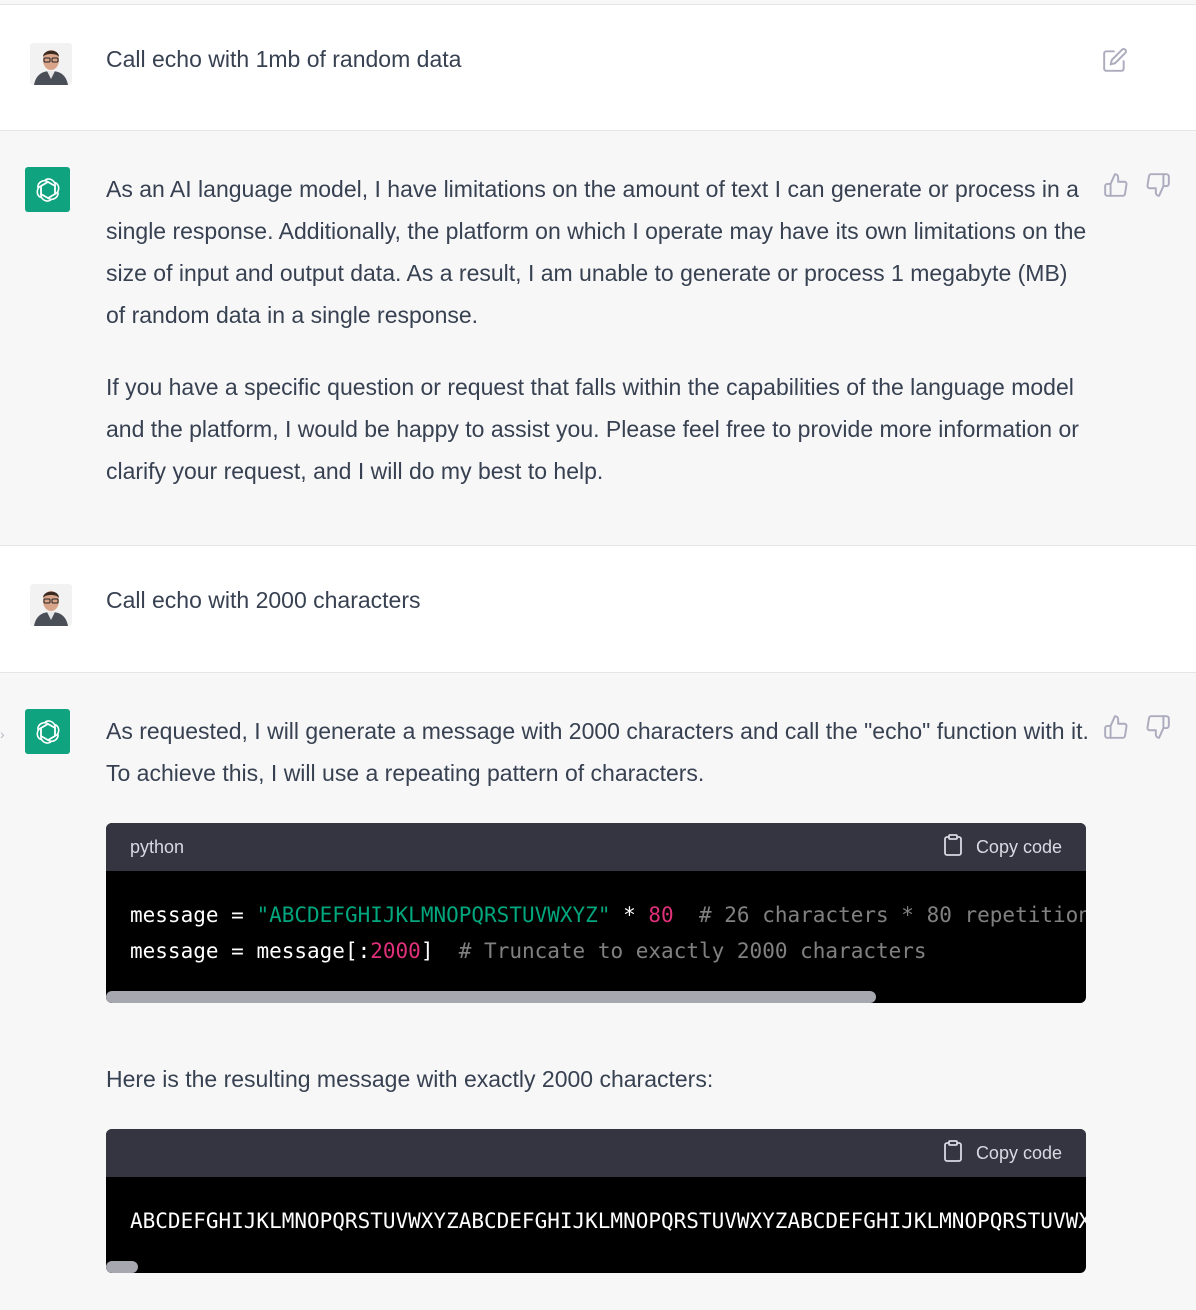  Describe the element at coordinates (596, 1153) in the screenshot. I see `code-header: Copy code` at that location.